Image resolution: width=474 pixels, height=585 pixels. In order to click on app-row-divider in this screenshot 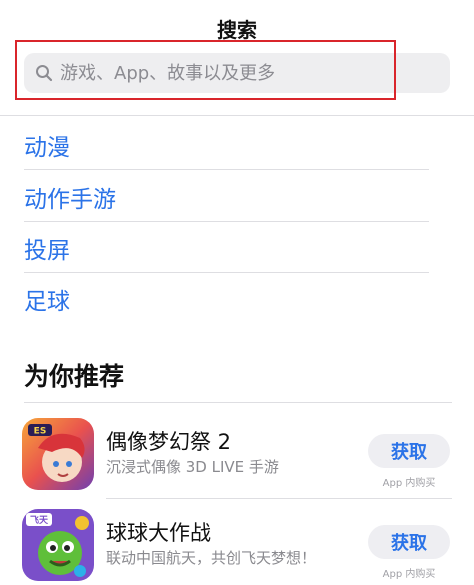, I will do `click(279, 498)`.